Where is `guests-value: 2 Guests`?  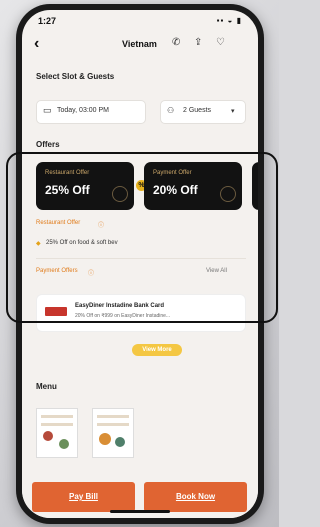 guests-value: 2 Guests is located at coordinates (197, 110).